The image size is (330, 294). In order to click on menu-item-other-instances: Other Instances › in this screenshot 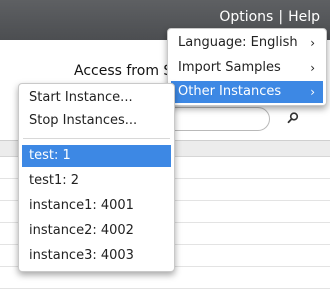, I will do `click(247, 92)`.